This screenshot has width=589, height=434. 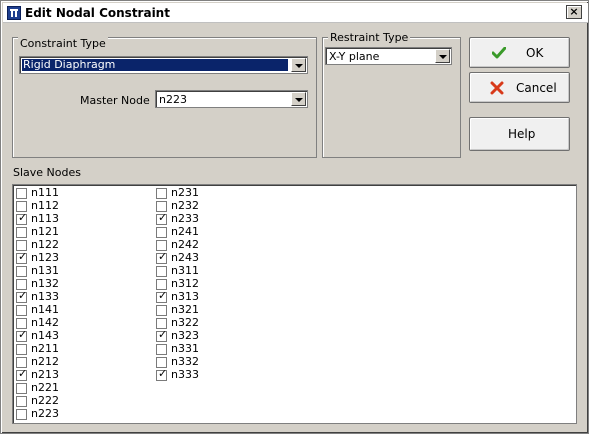 I want to click on help-label: Help, so click(x=522, y=134).